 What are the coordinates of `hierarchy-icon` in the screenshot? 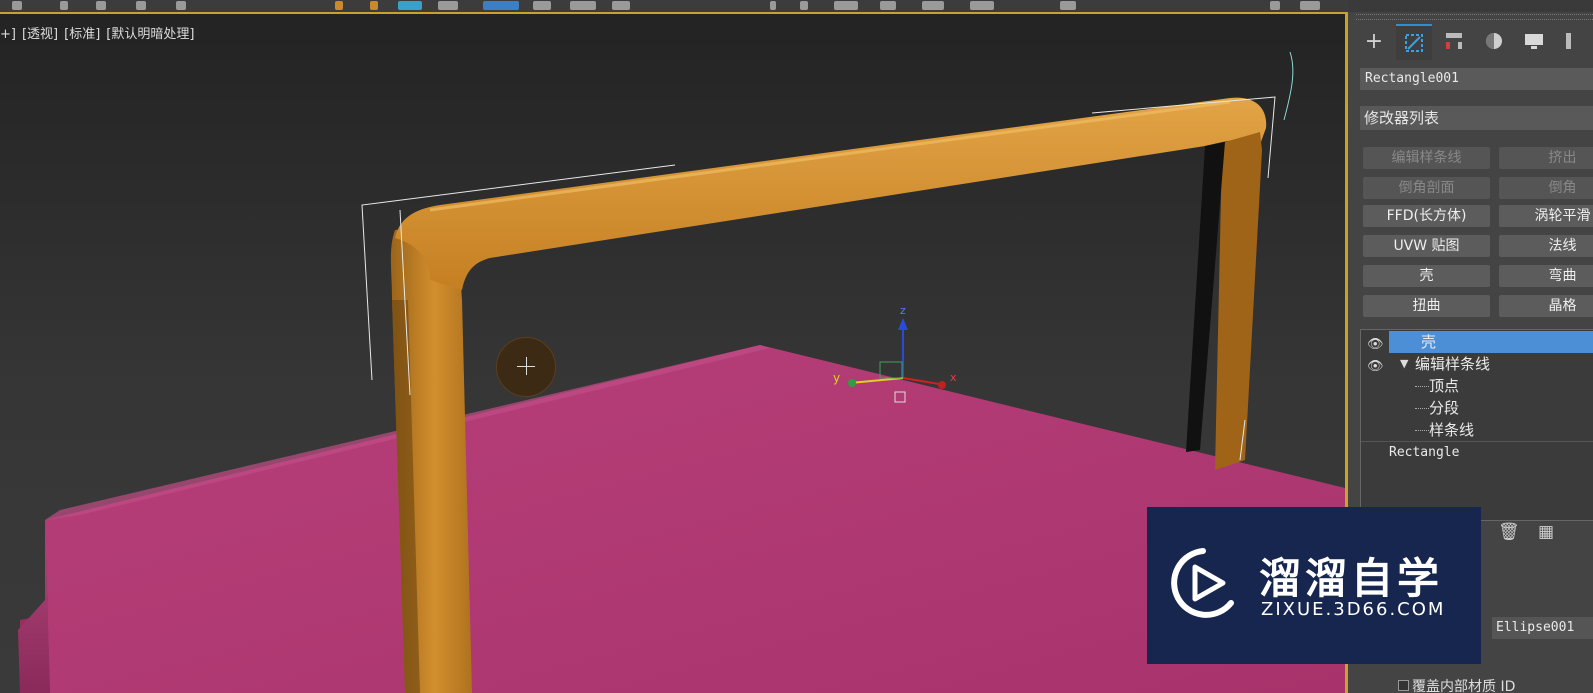 It's located at (1454, 41).